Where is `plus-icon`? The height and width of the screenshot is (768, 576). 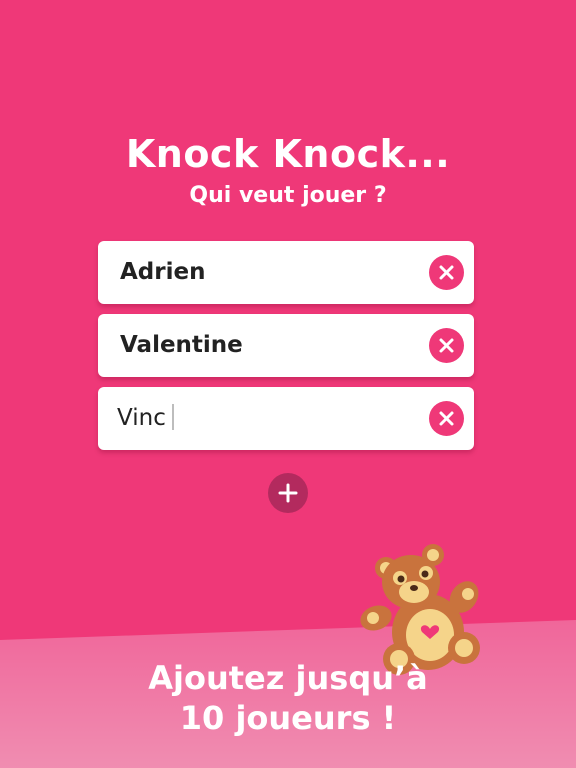
plus-icon is located at coordinates (288, 493).